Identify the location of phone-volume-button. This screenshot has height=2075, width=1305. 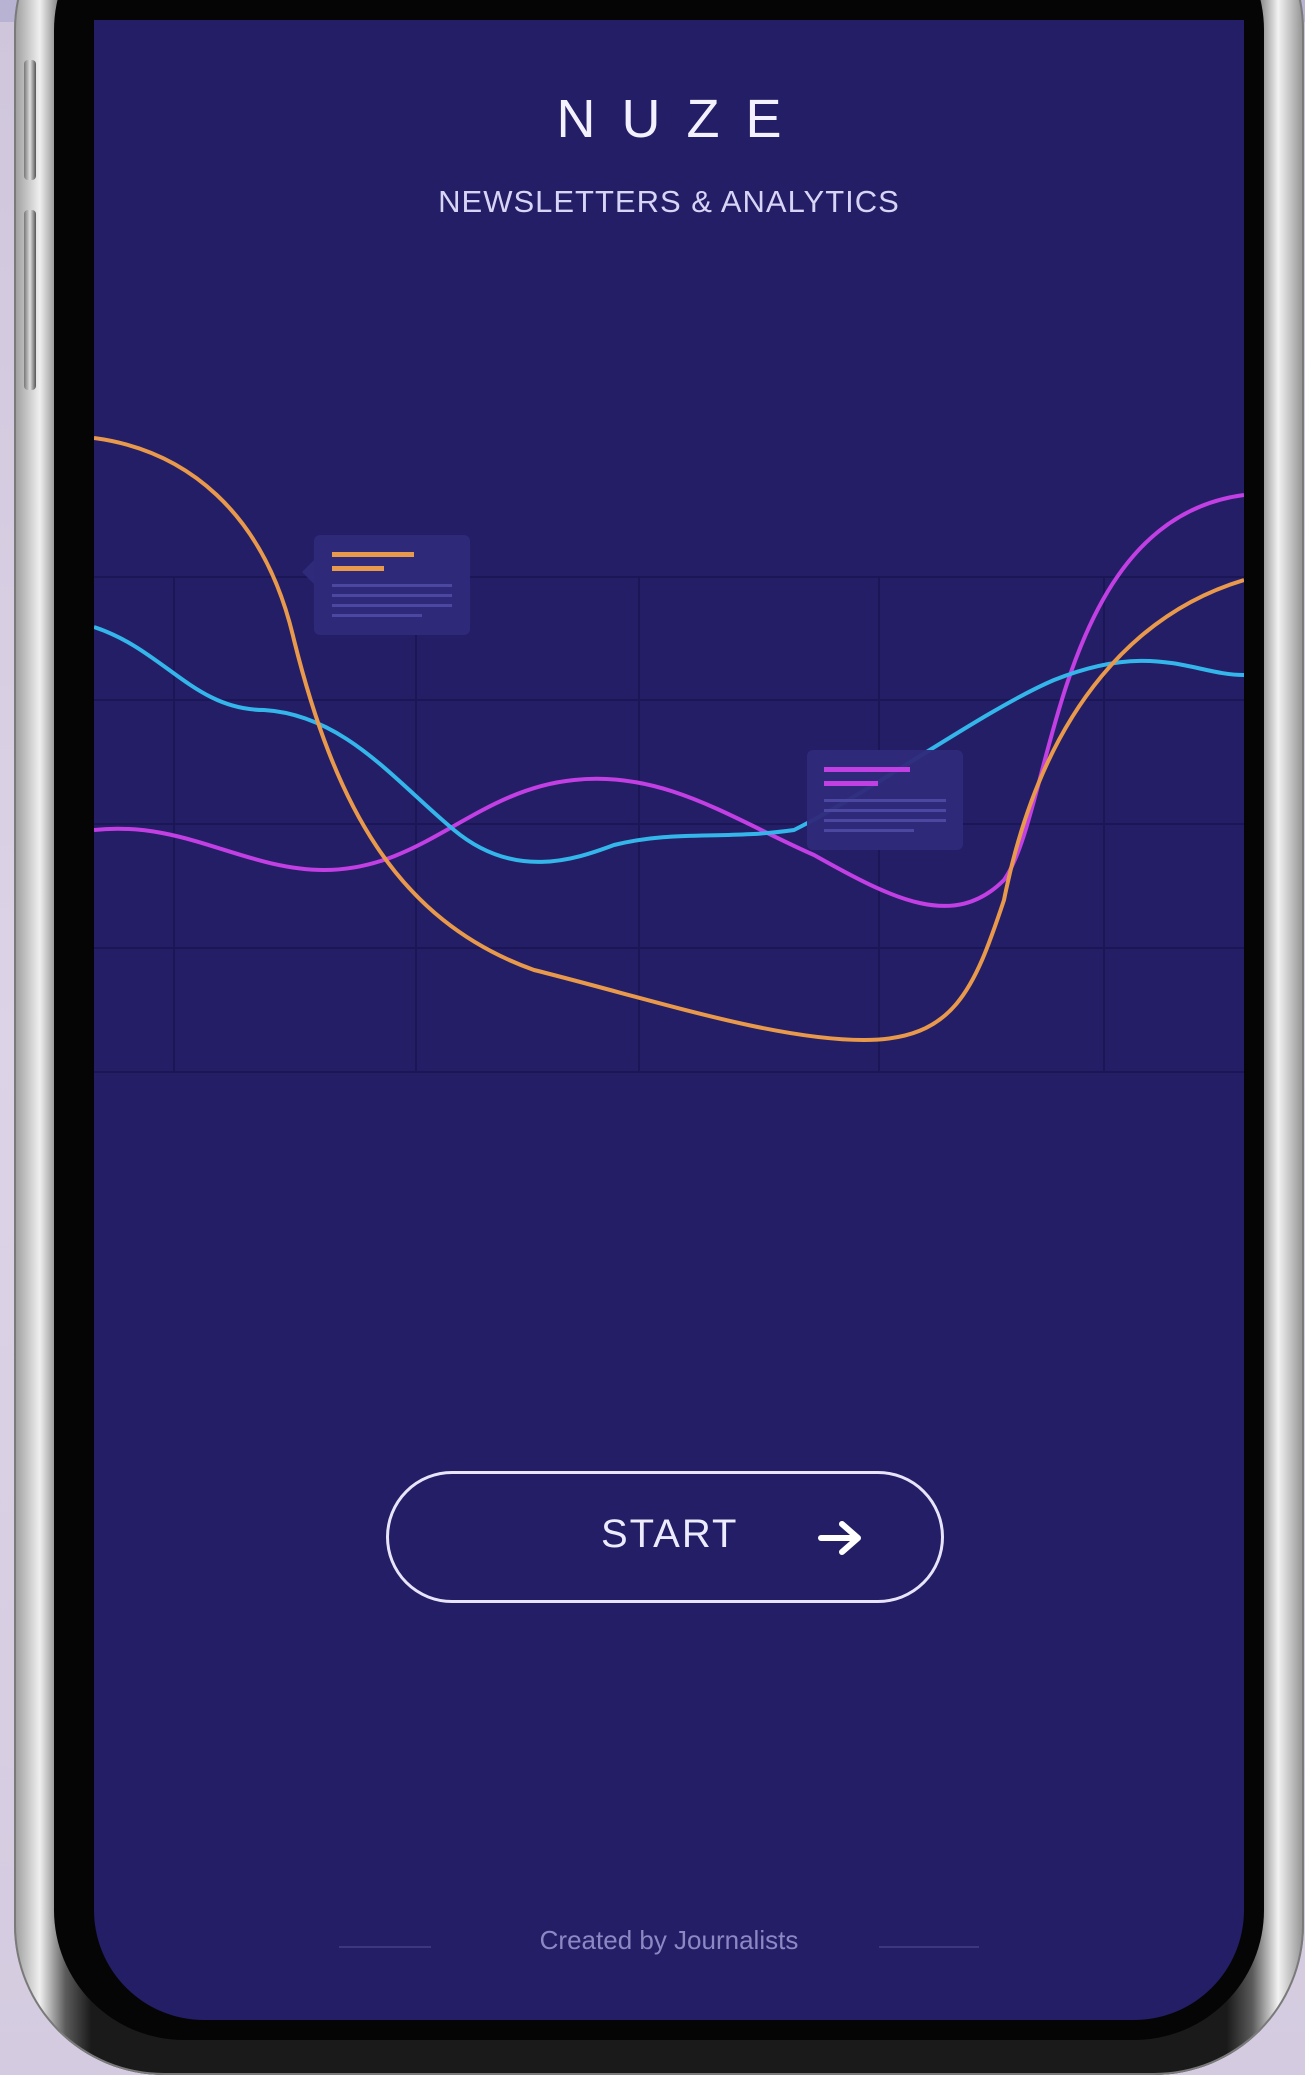
(30, 300).